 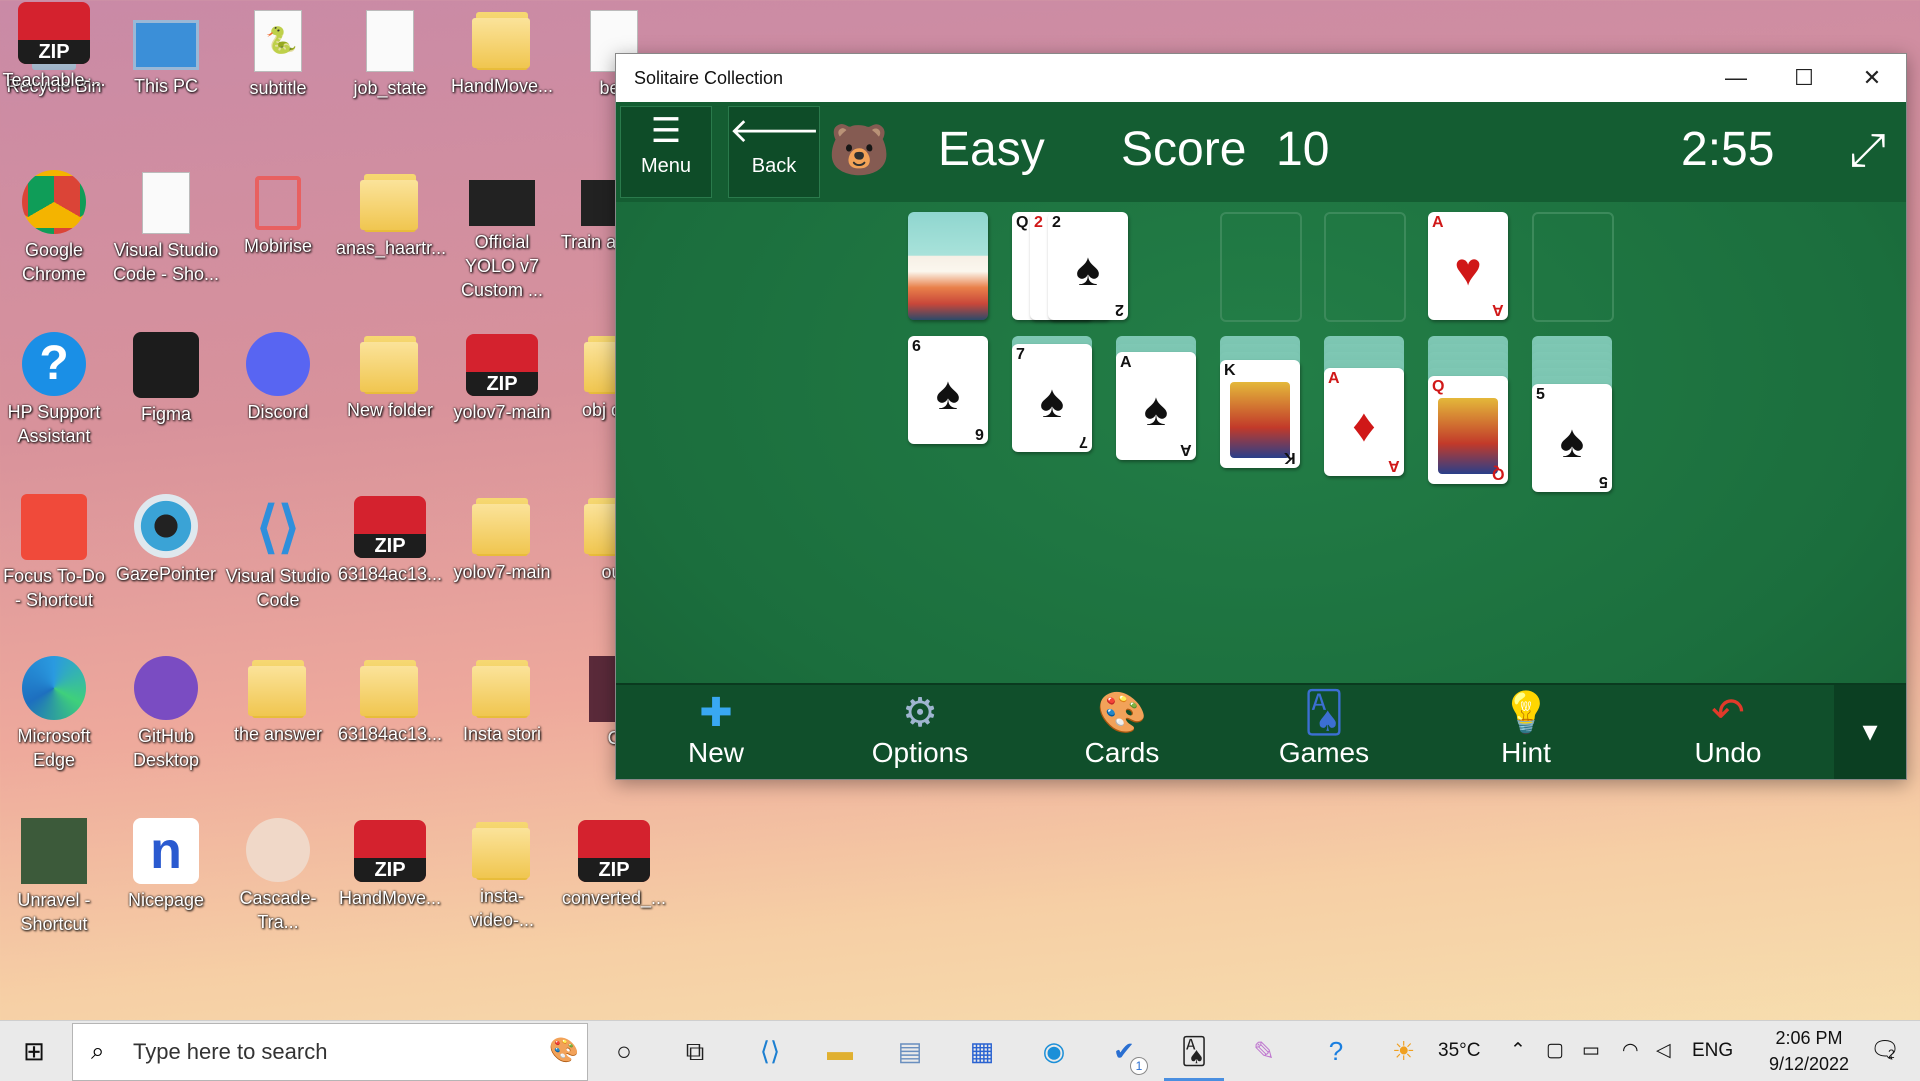 I want to click on desktop-icon: job_state, so click(x=390, y=54).